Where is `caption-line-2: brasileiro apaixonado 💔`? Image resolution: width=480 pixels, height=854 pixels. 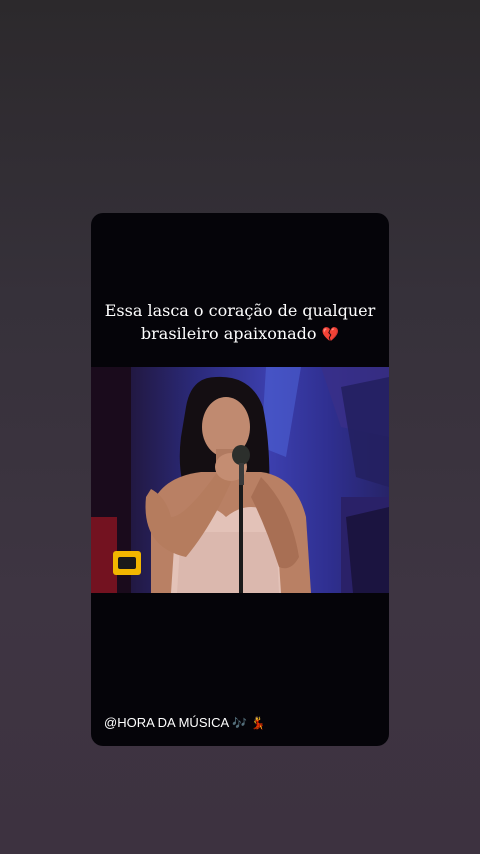 caption-line-2: brasileiro apaixonado 💔 is located at coordinates (240, 334).